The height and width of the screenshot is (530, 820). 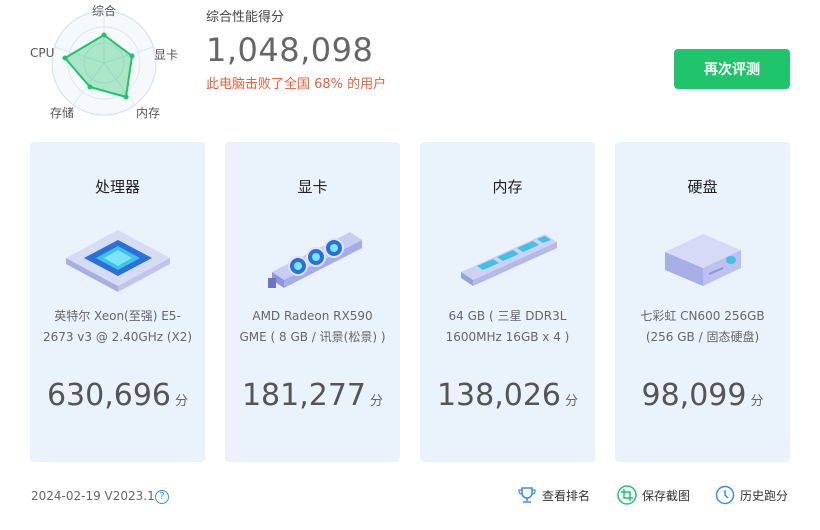 What do you see at coordinates (507, 262) in the screenshot?
I see `ram-icon` at bounding box center [507, 262].